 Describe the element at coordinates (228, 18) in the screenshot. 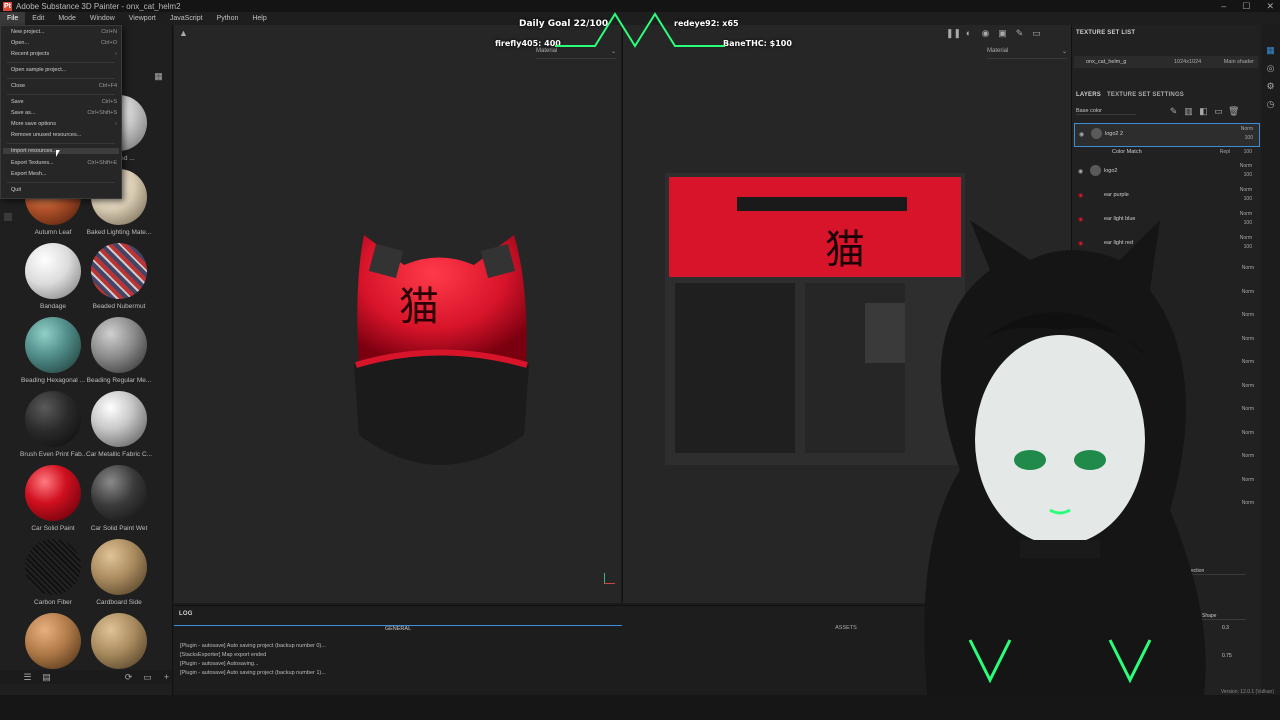

I see `menu-python: Python` at that location.